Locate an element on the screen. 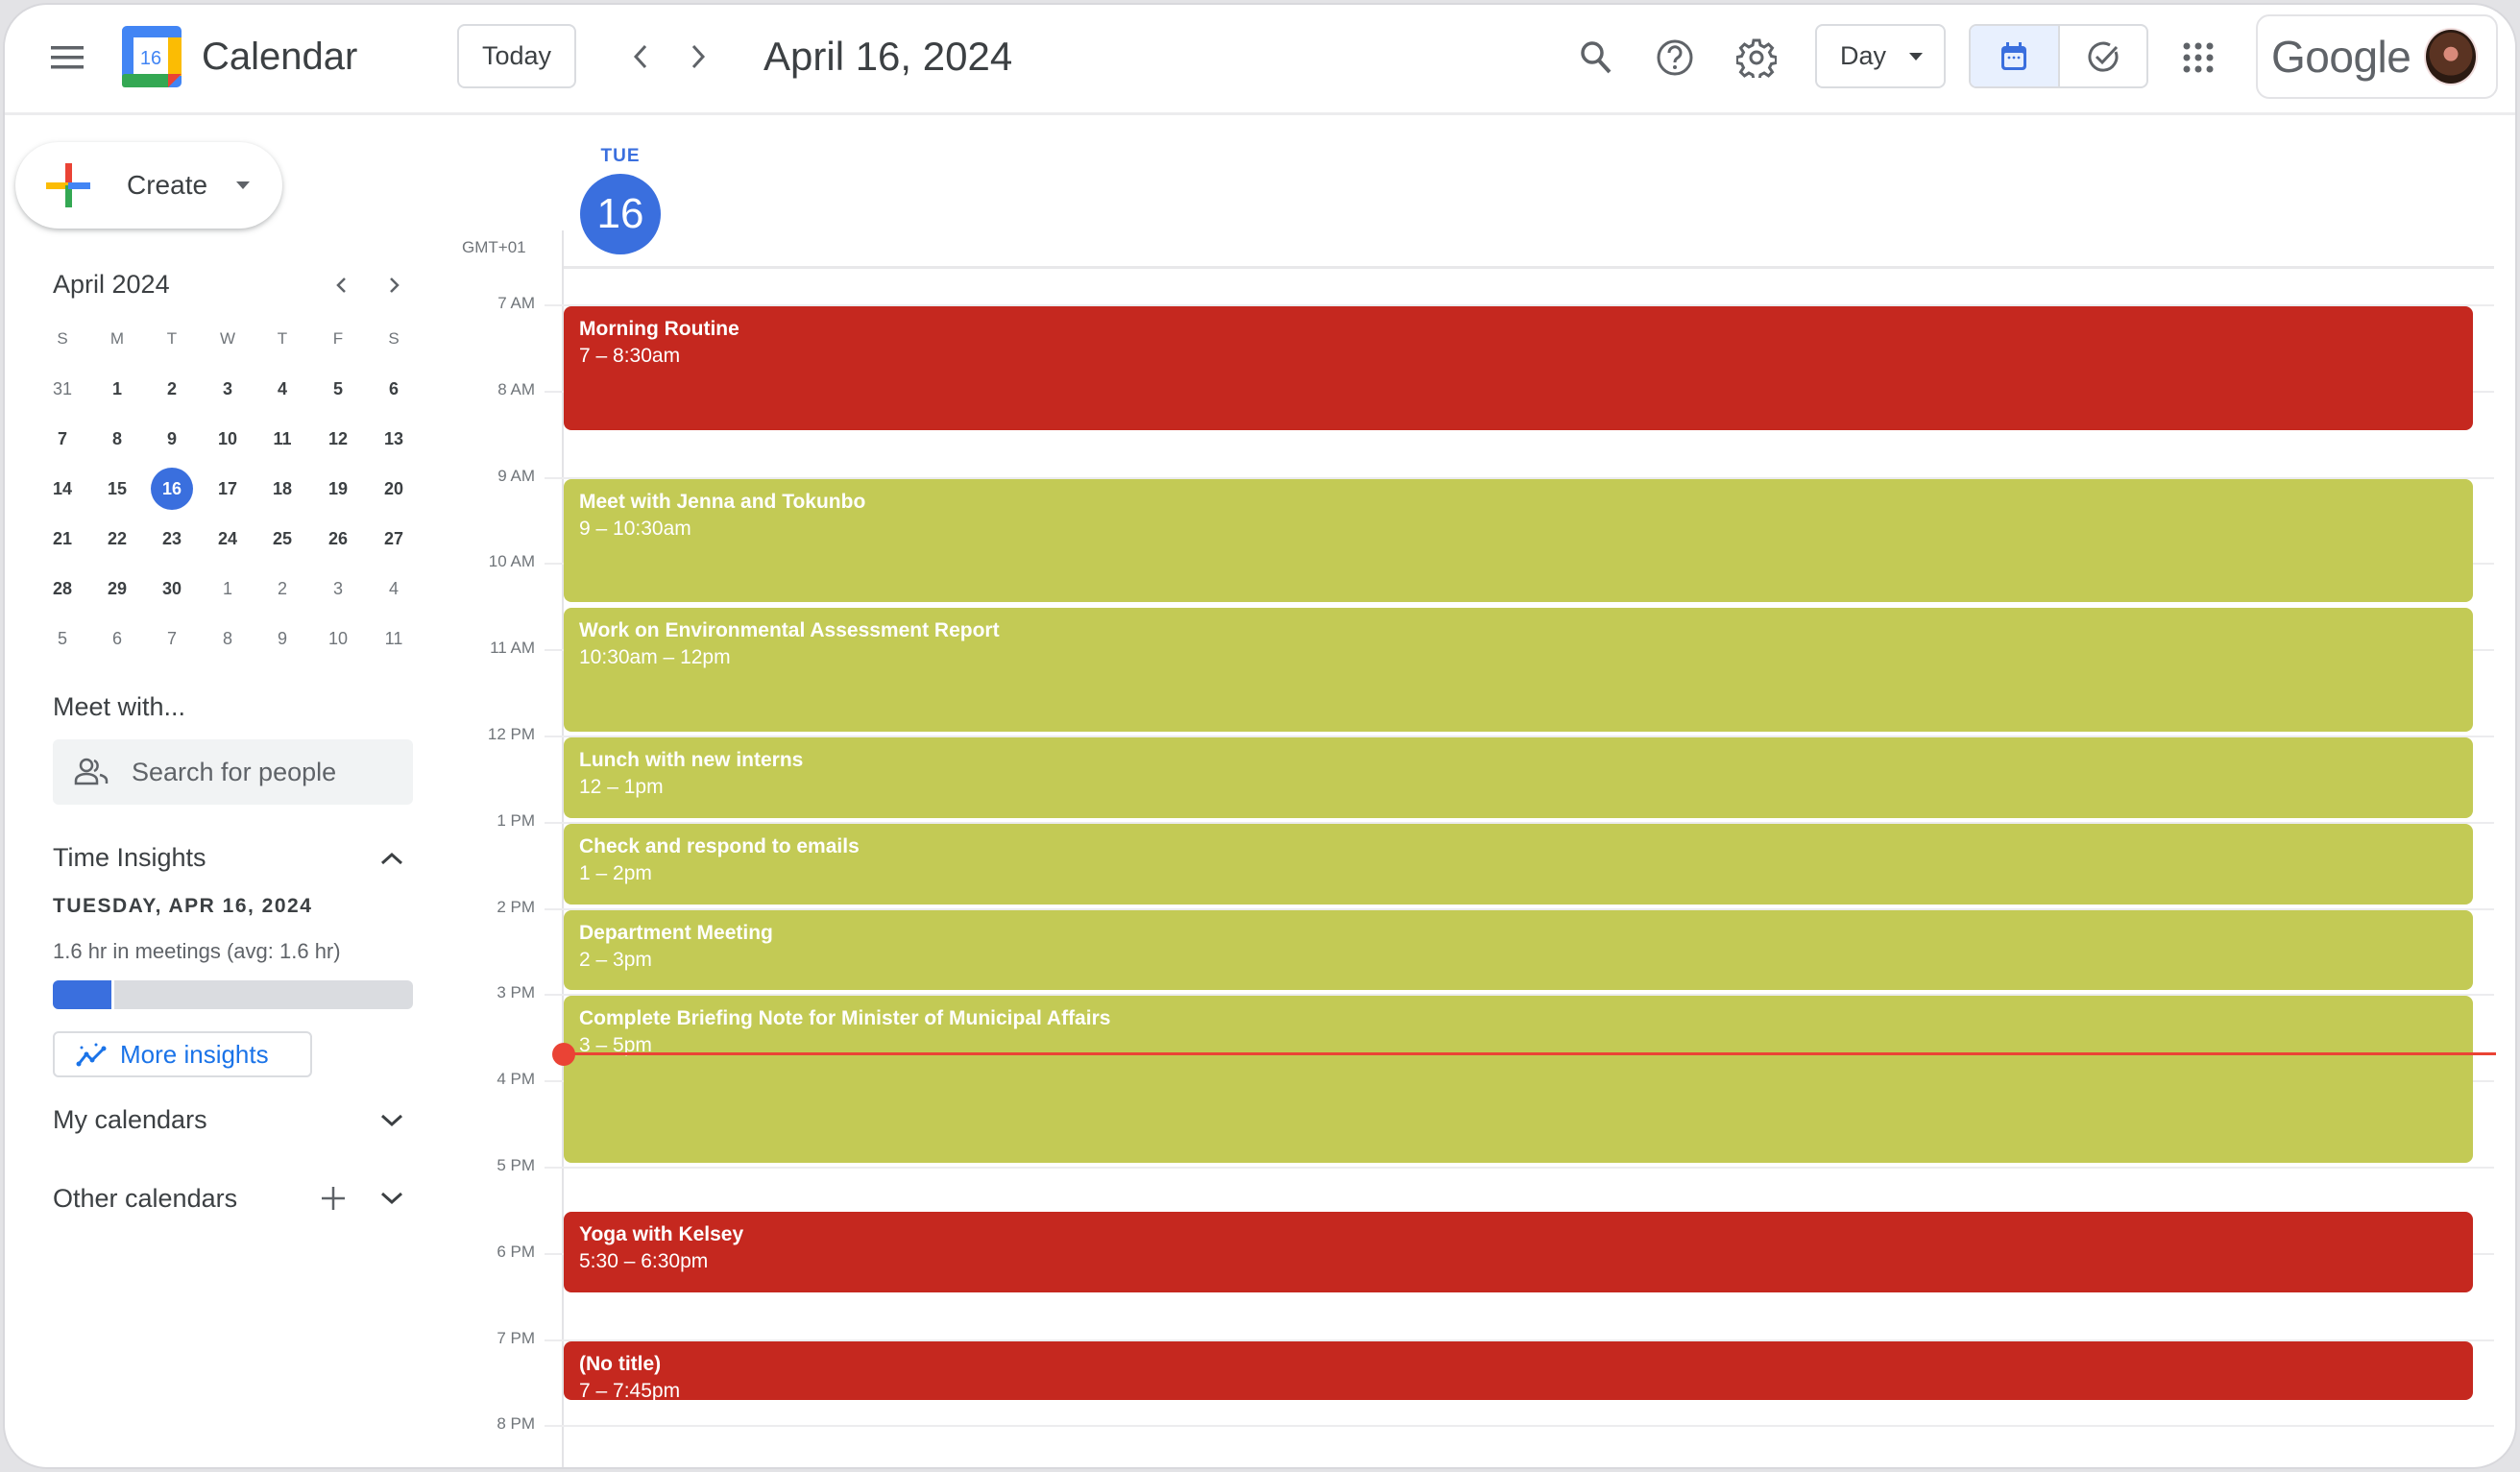 Image resolution: width=2520 pixels, height=1472 pixels. calendar-event: (No title) 7 – 7:45pm is located at coordinates (1518, 1370).